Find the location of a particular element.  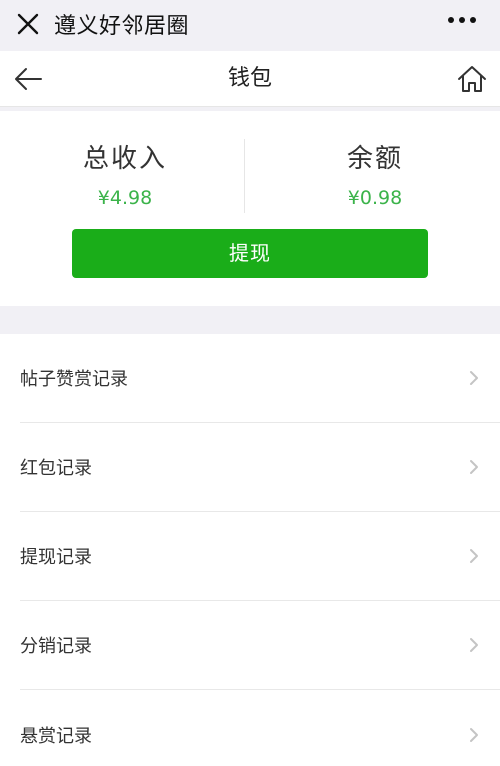

page-header: 钱包 is located at coordinates (250, 79).